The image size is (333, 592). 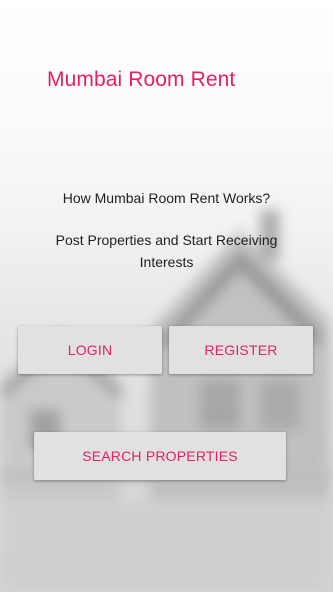 What do you see at coordinates (90, 350) in the screenshot?
I see `login-button: LOGIN` at bounding box center [90, 350].